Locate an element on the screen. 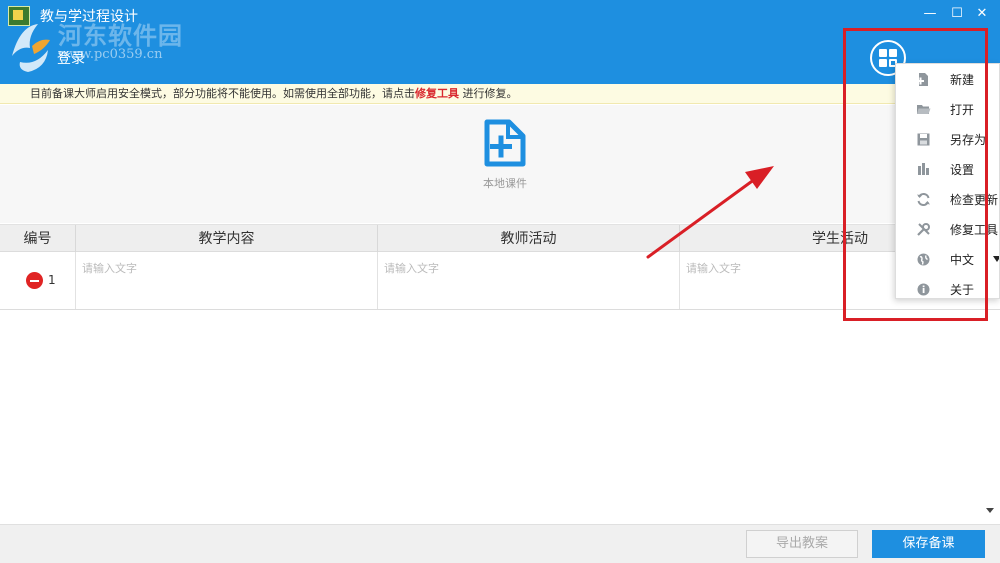 The image size is (1000, 563). menu-label: 修复工具 is located at coordinates (974, 230).